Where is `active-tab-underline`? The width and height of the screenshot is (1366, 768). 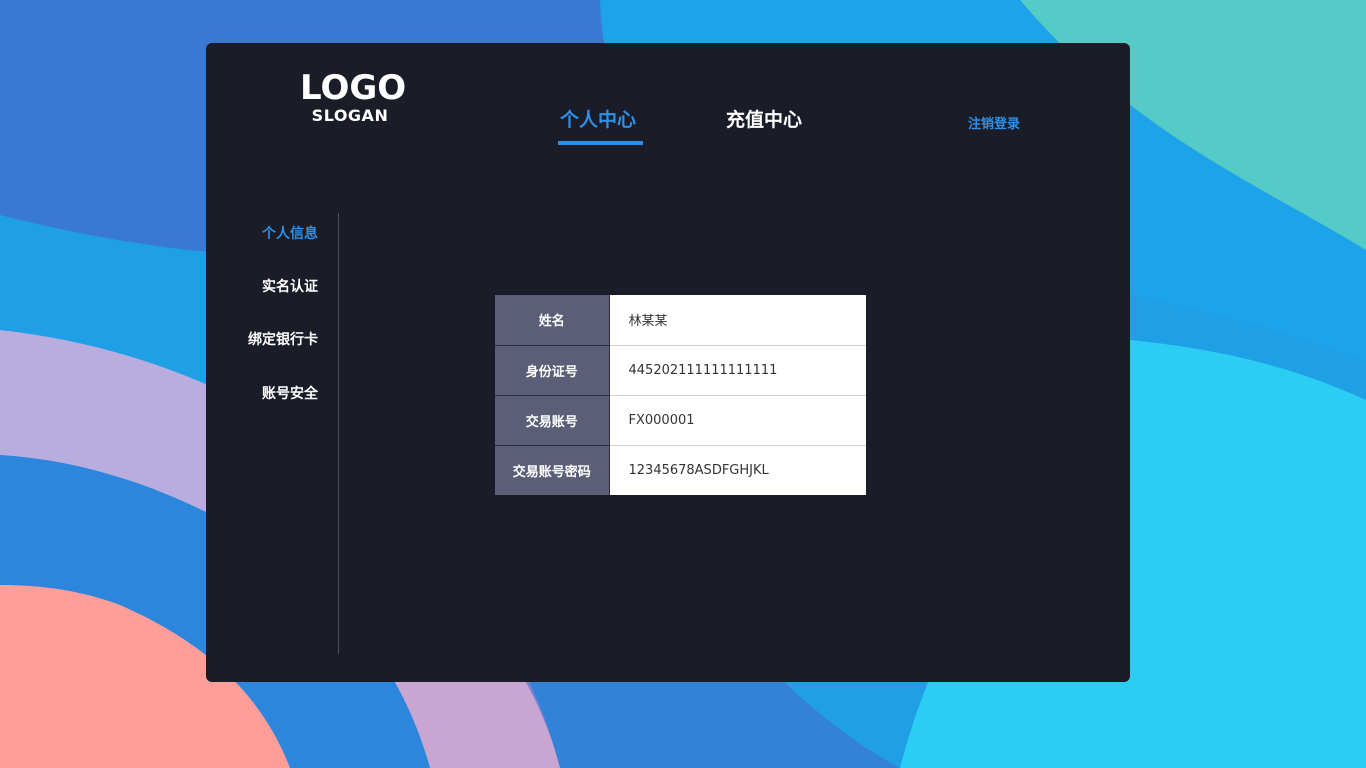
active-tab-underline is located at coordinates (600, 143).